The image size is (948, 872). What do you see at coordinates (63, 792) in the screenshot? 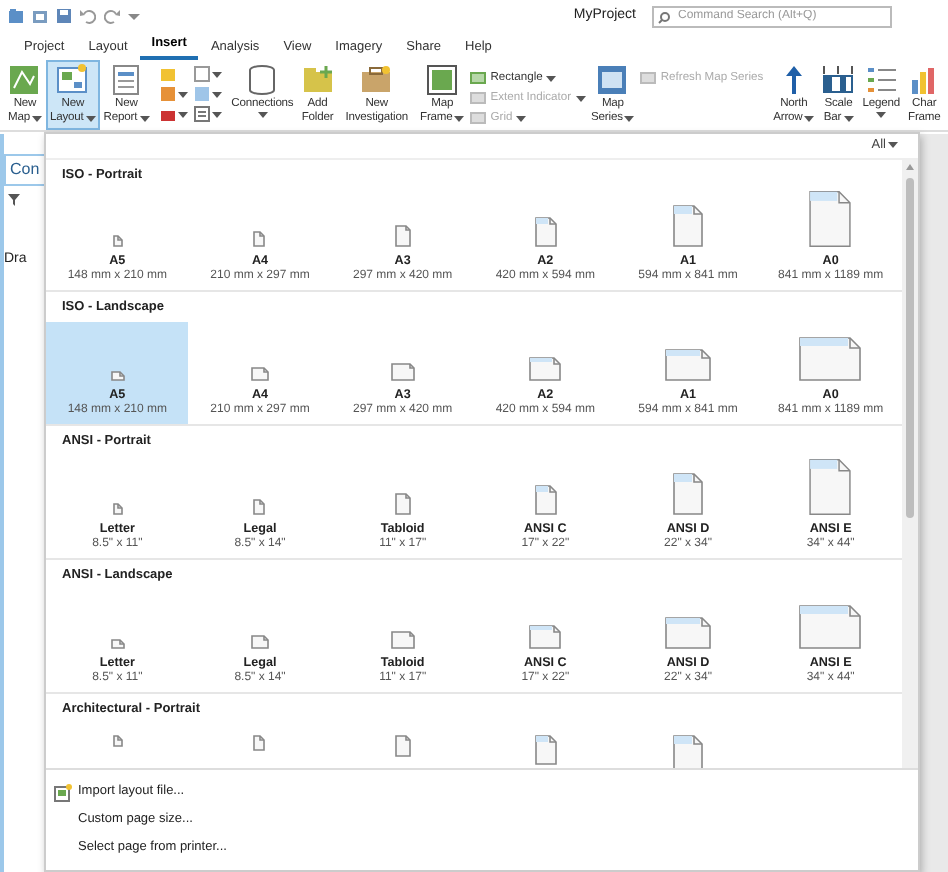
I see `import-icon` at bounding box center [63, 792].